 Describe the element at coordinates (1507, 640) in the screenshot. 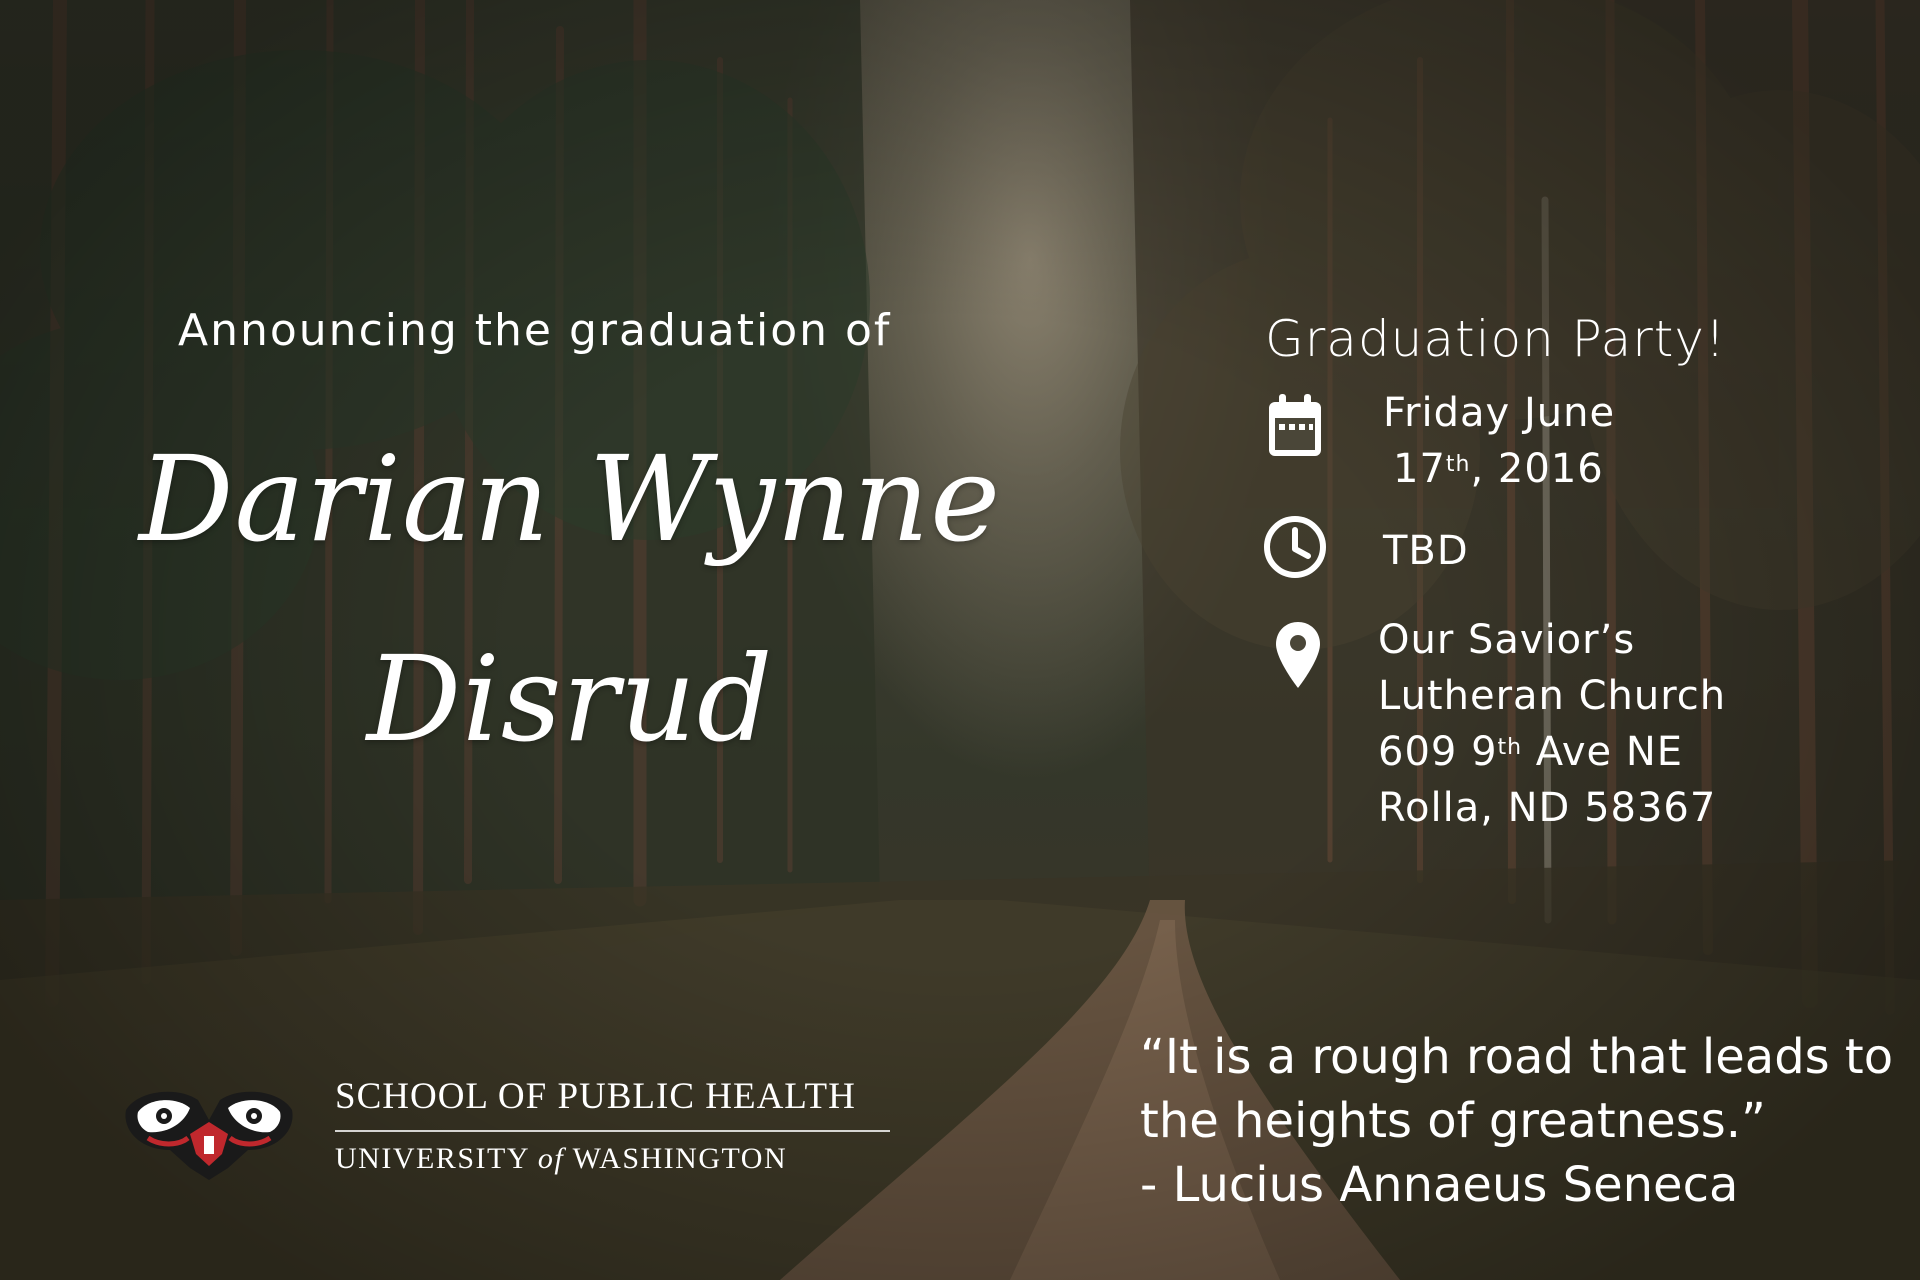

I see `location-line1: Our Savior’s` at that location.